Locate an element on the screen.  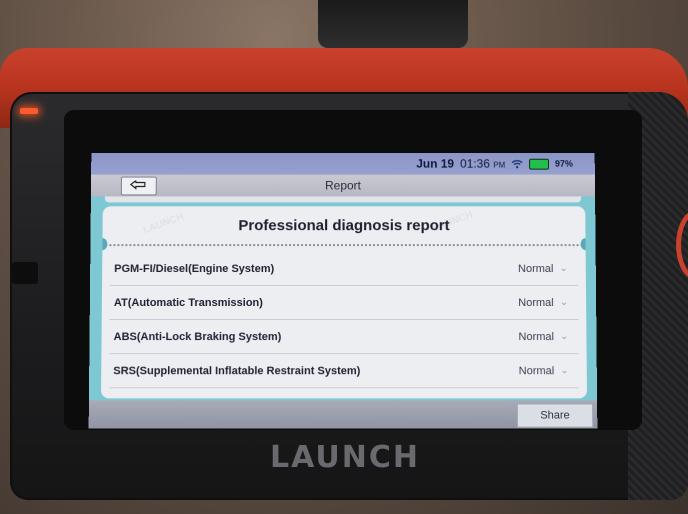
page-title: Report is located at coordinates (343, 185).